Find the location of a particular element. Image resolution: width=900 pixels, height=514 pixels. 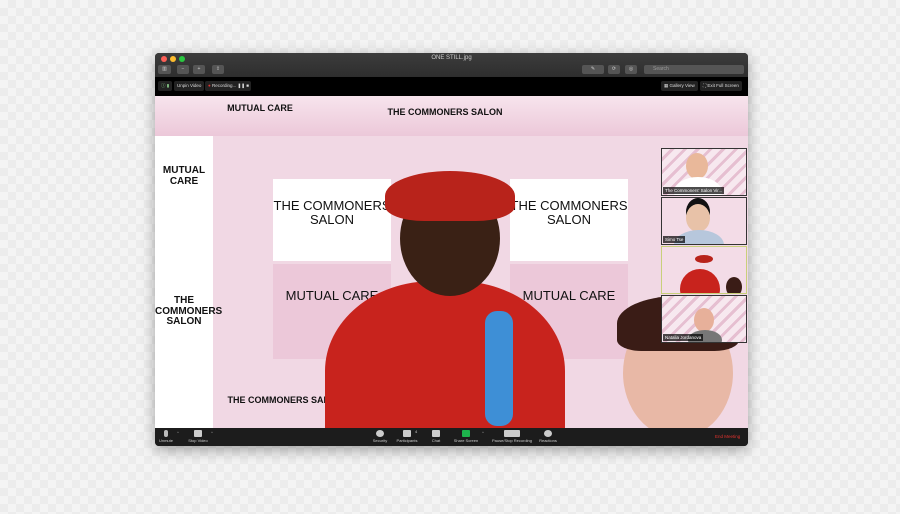

spray-bottle is located at coordinates (499, 368).